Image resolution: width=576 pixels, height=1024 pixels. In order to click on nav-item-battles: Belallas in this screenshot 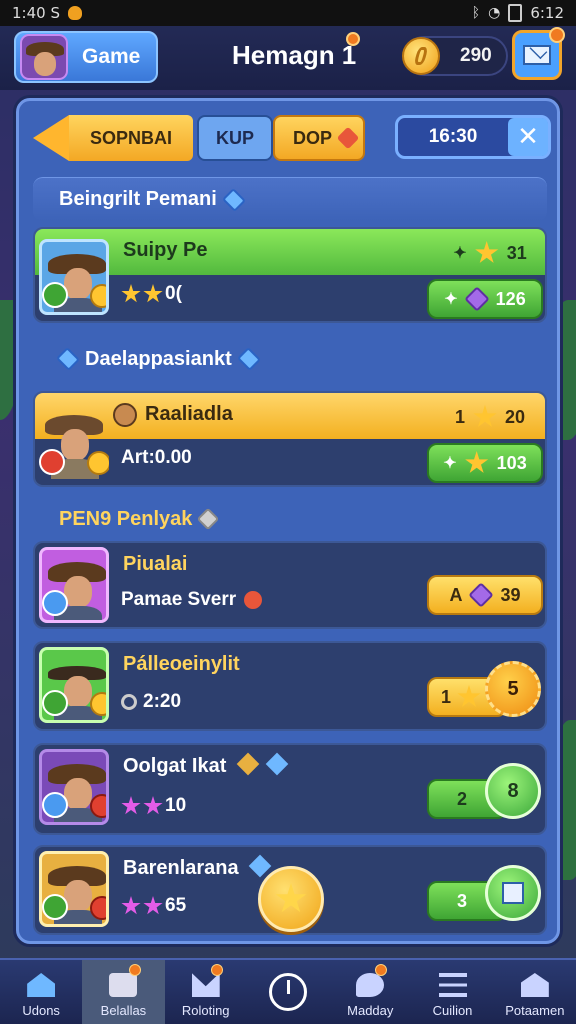, I will do `click(123, 992)`.